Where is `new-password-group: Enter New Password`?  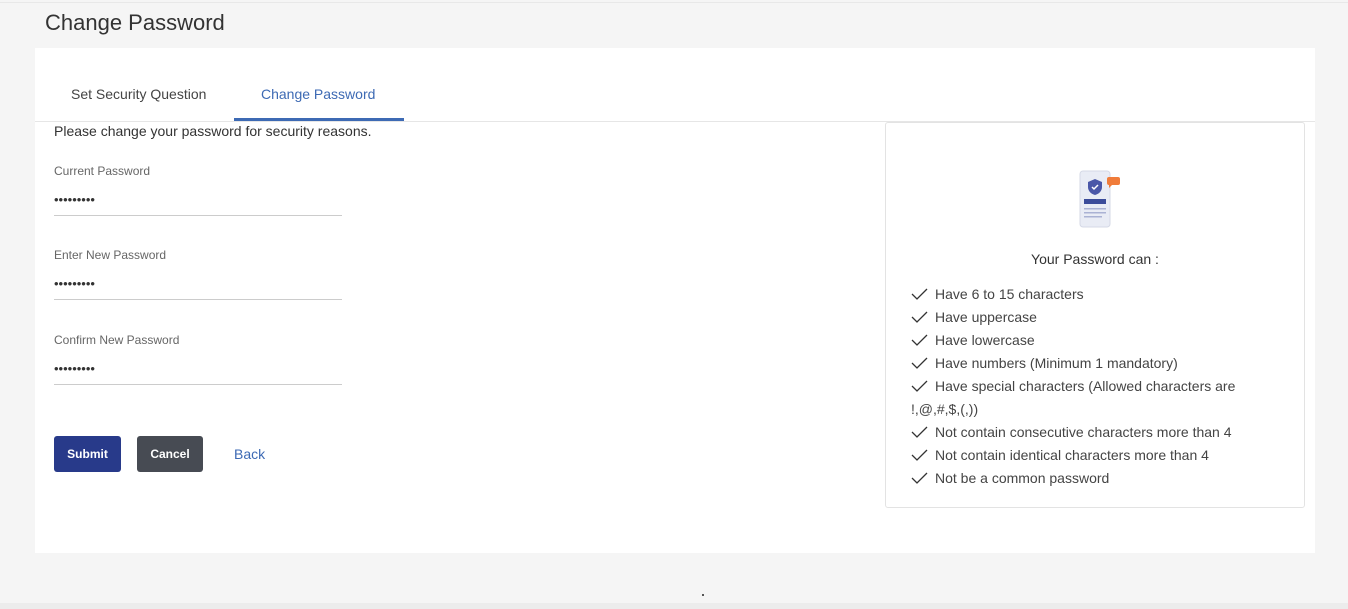
new-password-group: Enter New Password is located at coordinates (198, 274).